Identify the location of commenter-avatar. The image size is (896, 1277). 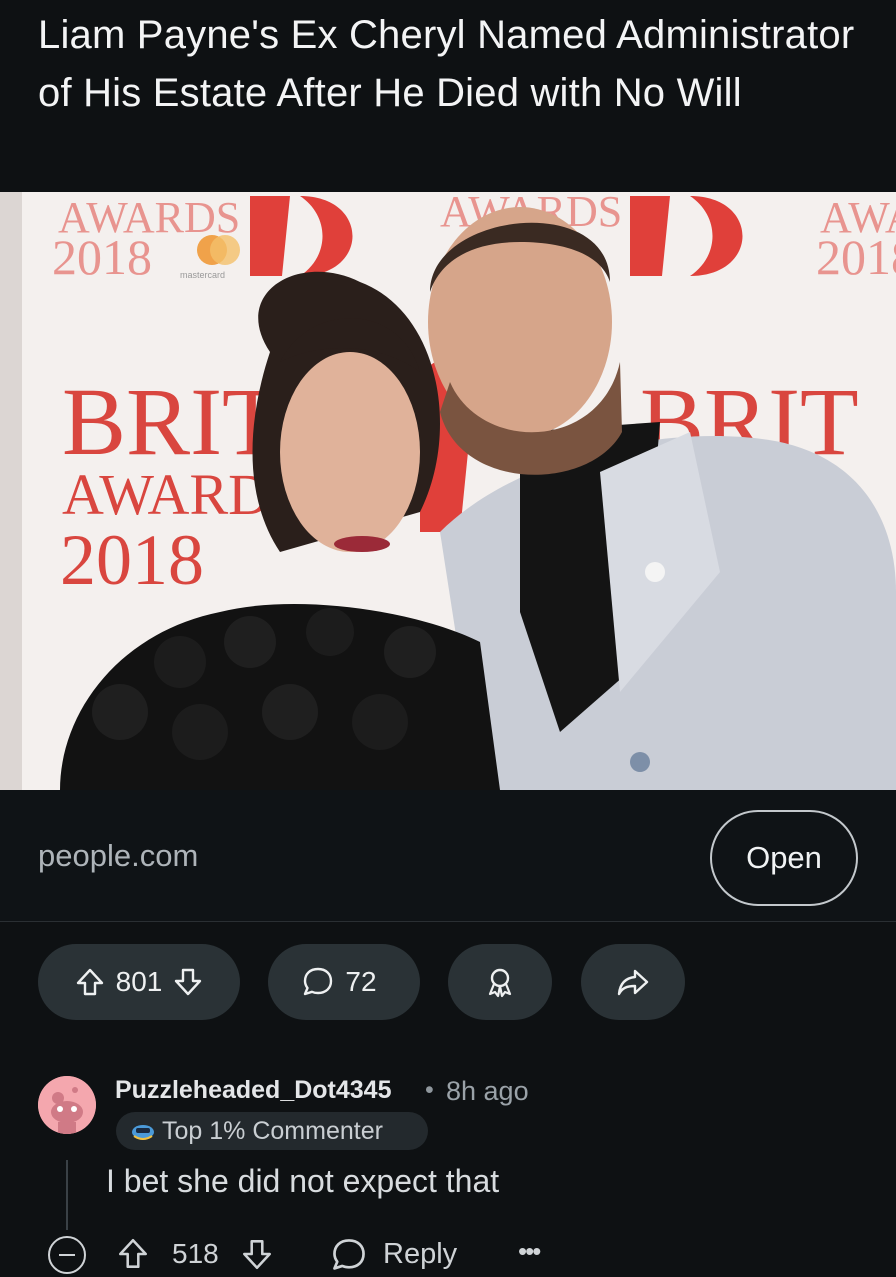
(67, 1105).